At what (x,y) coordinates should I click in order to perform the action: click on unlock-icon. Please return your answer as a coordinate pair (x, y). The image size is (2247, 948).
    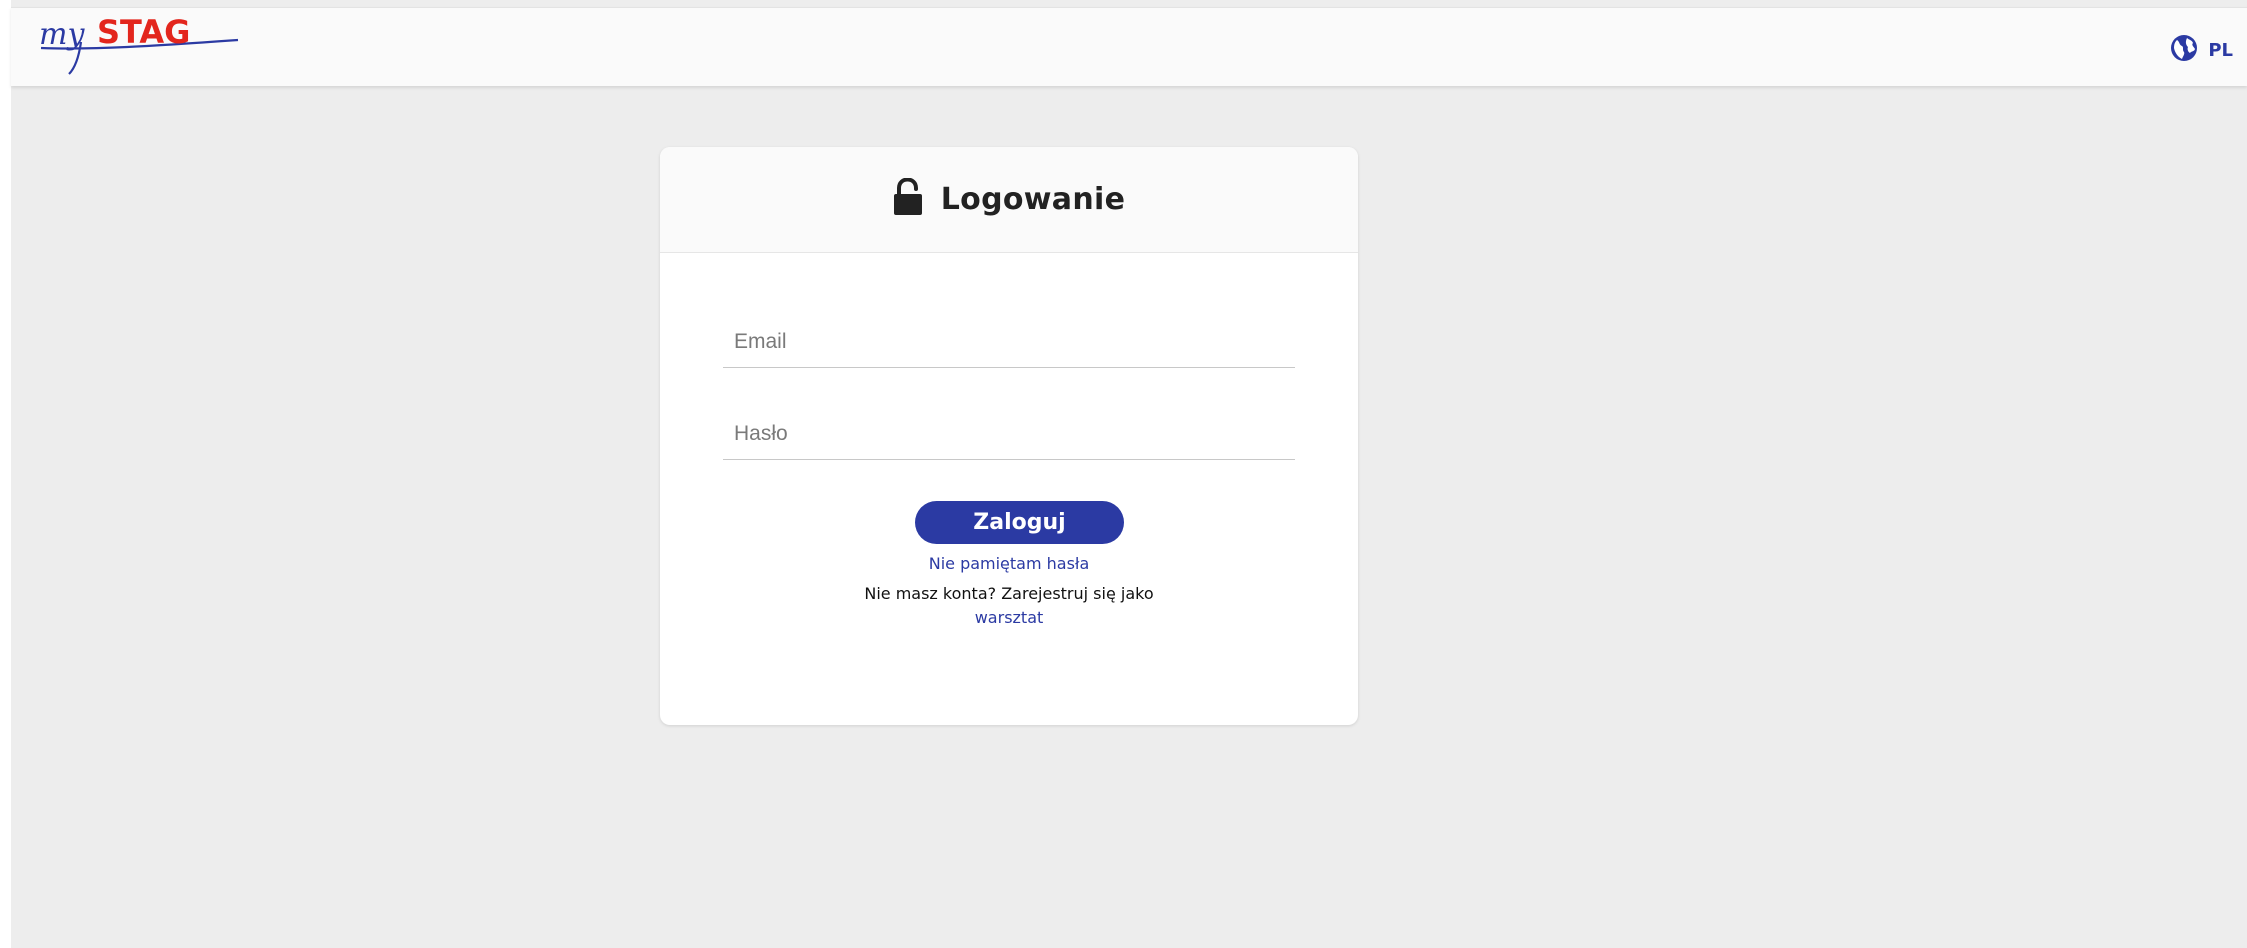
    Looking at the image, I should click on (908, 199).